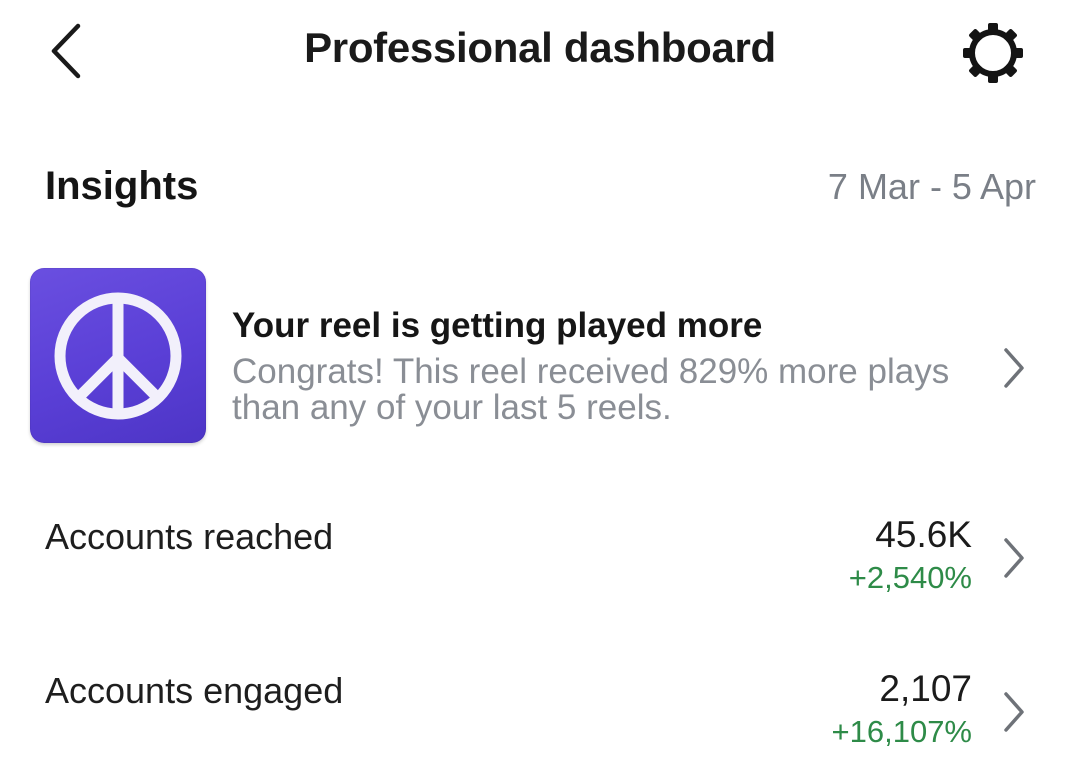 The image size is (1080, 779). What do you see at coordinates (932, 187) in the screenshot?
I see `date-range: 7 Mar - 5 Apr` at bounding box center [932, 187].